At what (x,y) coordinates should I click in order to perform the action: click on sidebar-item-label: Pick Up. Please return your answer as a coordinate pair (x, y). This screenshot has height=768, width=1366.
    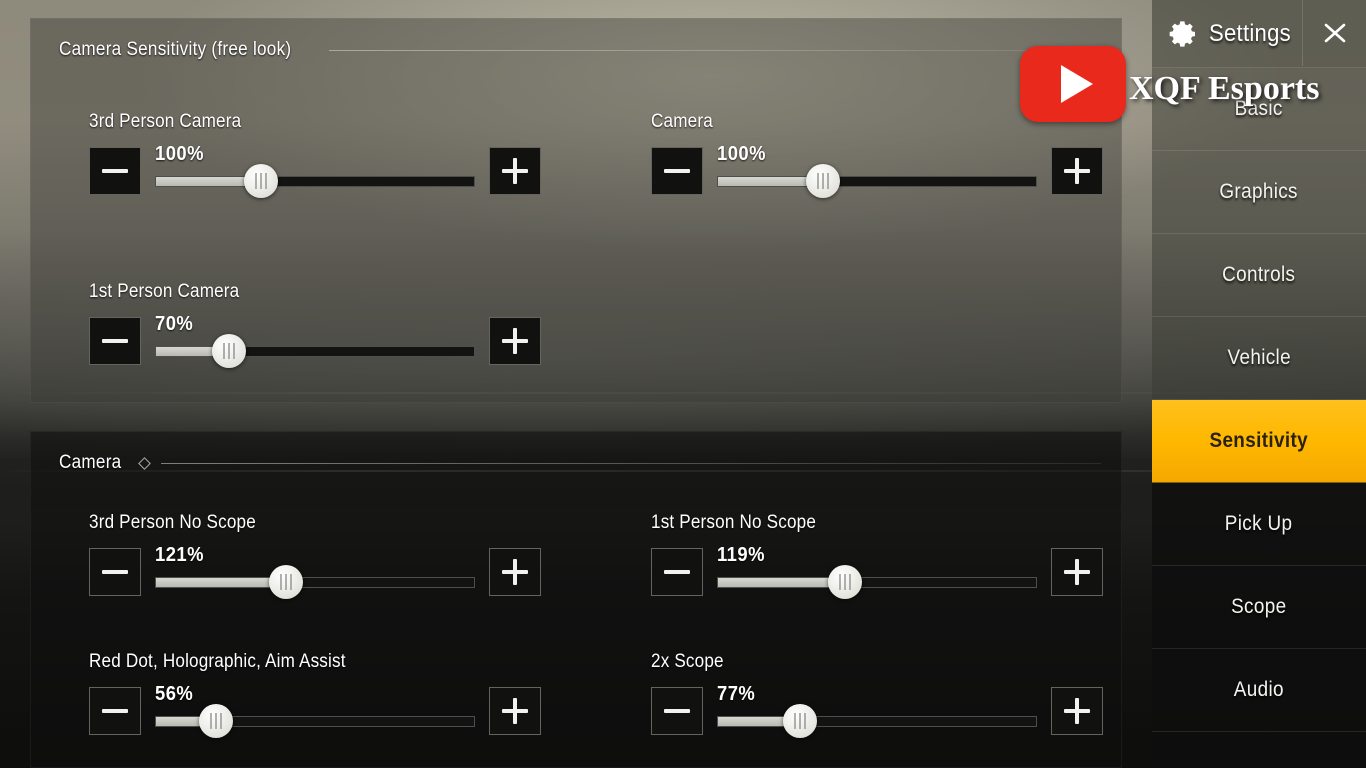
    Looking at the image, I should click on (1259, 523).